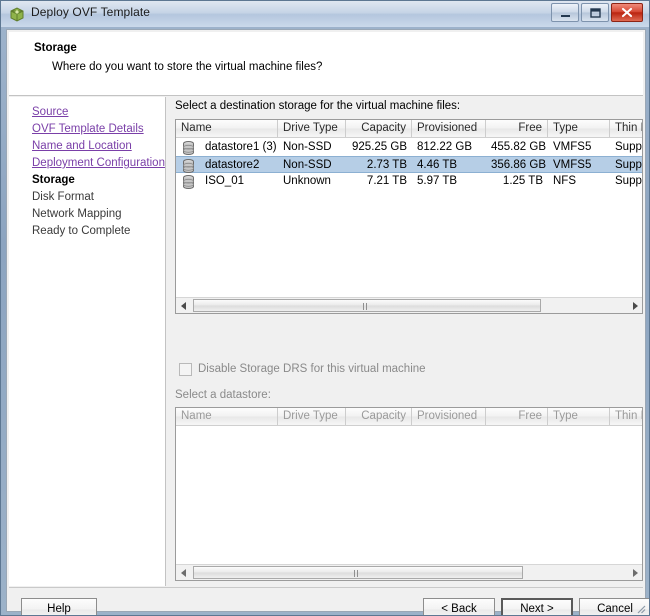  I want to click on sidebar-item-ovf-template-details: OVF Template Details, so click(88, 129).